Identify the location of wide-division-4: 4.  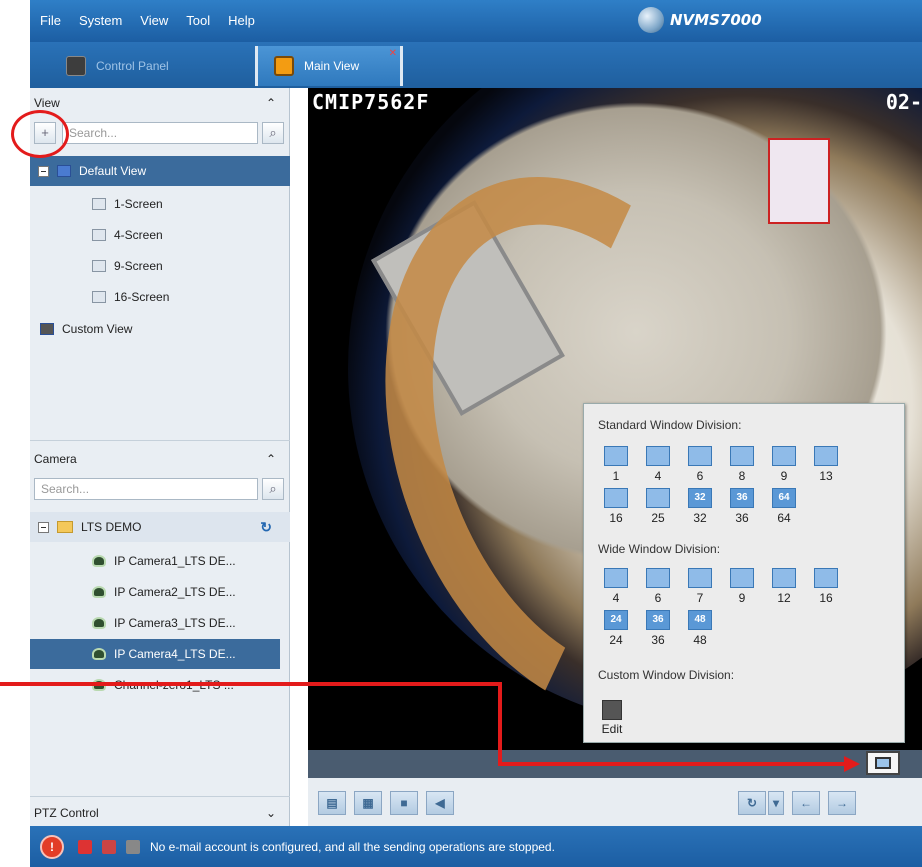
(616, 586).